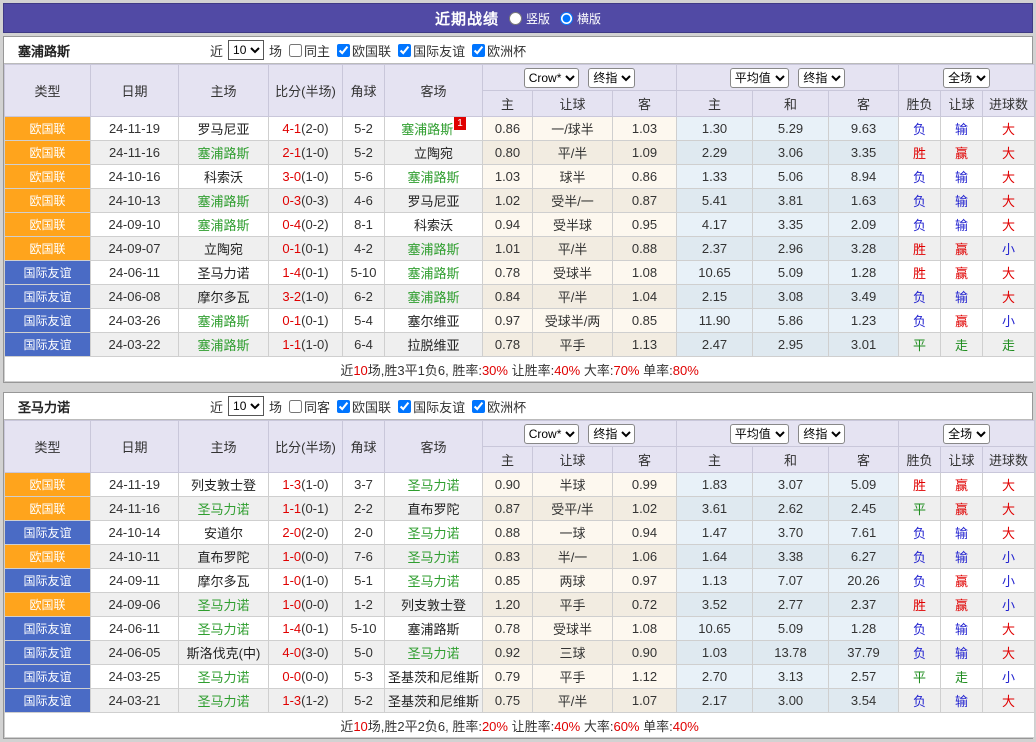 This screenshot has width=1036, height=742. Describe the element at coordinates (223, 176) in the screenshot. I see `home-team: 科索沃` at that location.